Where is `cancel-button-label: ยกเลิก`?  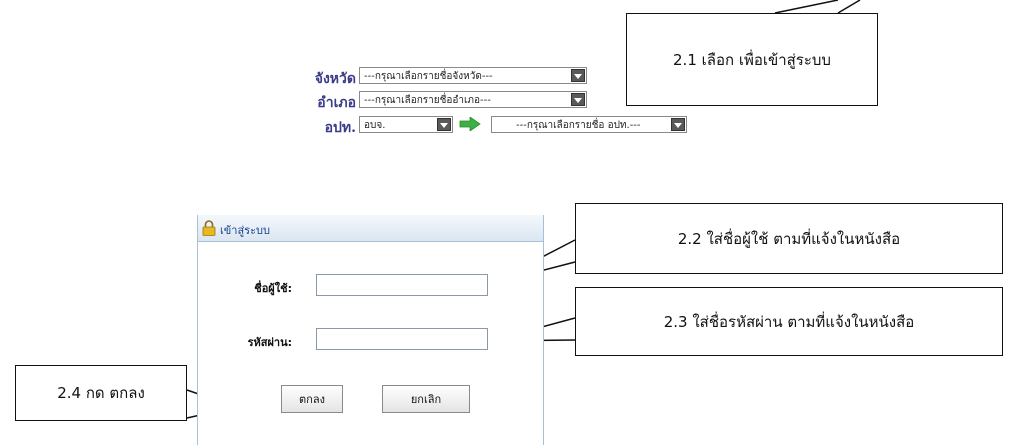 cancel-button-label: ยกเลิก is located at coordinates (426, 399).